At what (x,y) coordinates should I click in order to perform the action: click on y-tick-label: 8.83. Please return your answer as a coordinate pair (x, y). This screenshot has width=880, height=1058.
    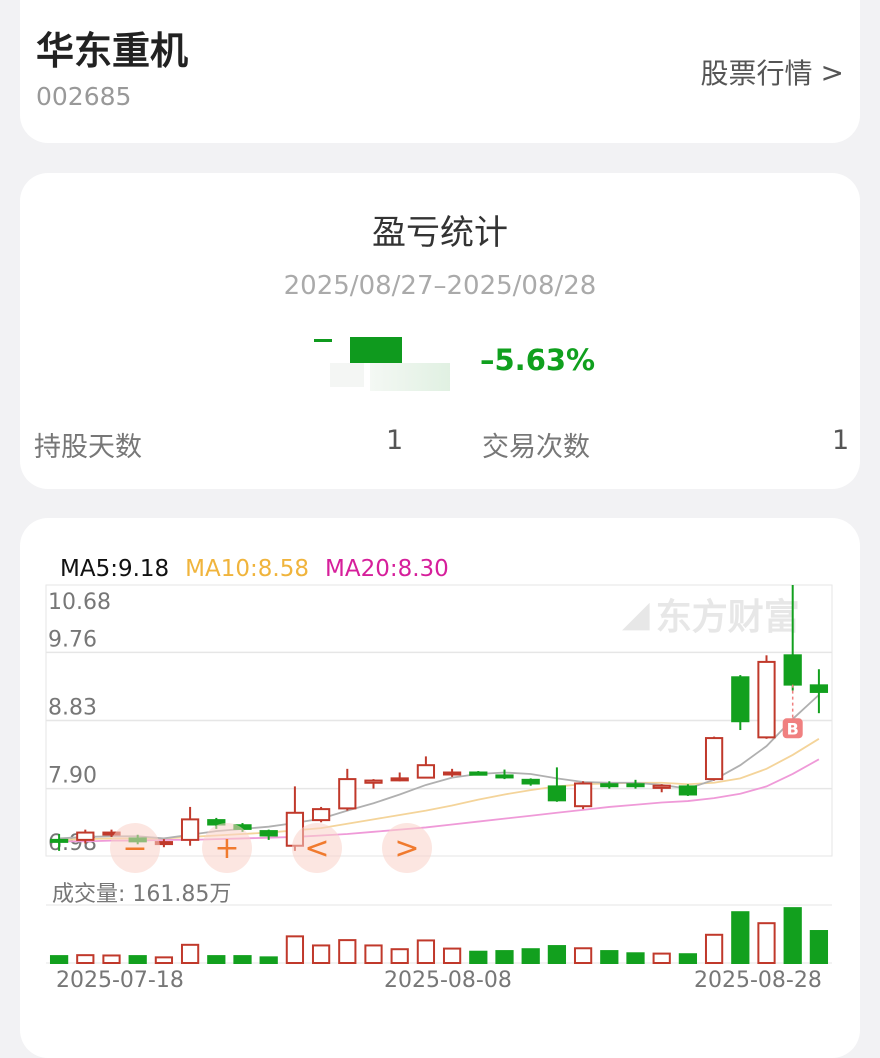
    Looking at the image, I should click on (72, 708).